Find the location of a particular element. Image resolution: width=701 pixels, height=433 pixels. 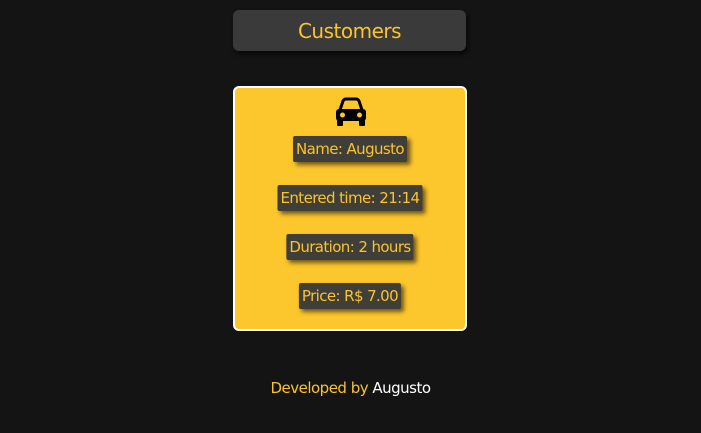

footer: Developed by Augusto is located at coordinates (350, 388).